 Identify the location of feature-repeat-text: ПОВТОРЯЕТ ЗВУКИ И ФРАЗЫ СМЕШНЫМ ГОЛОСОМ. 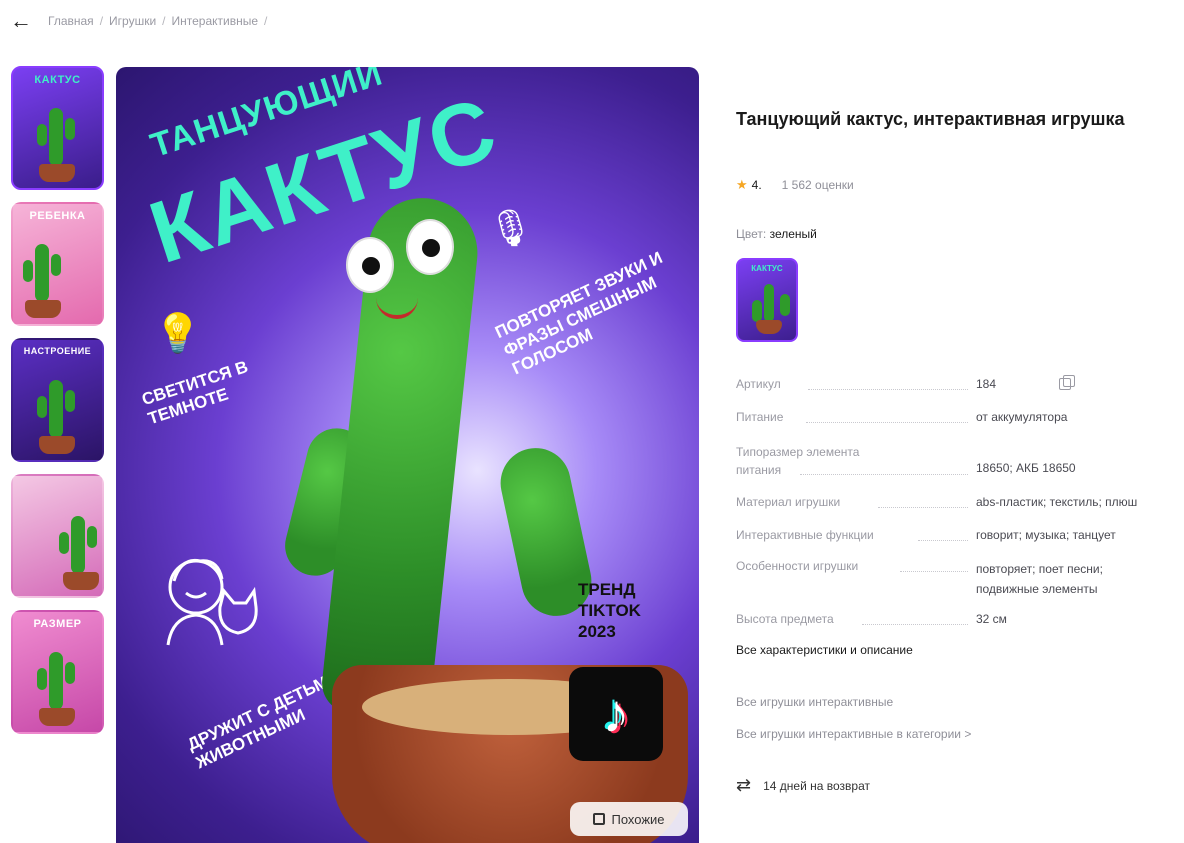
(579, 313).